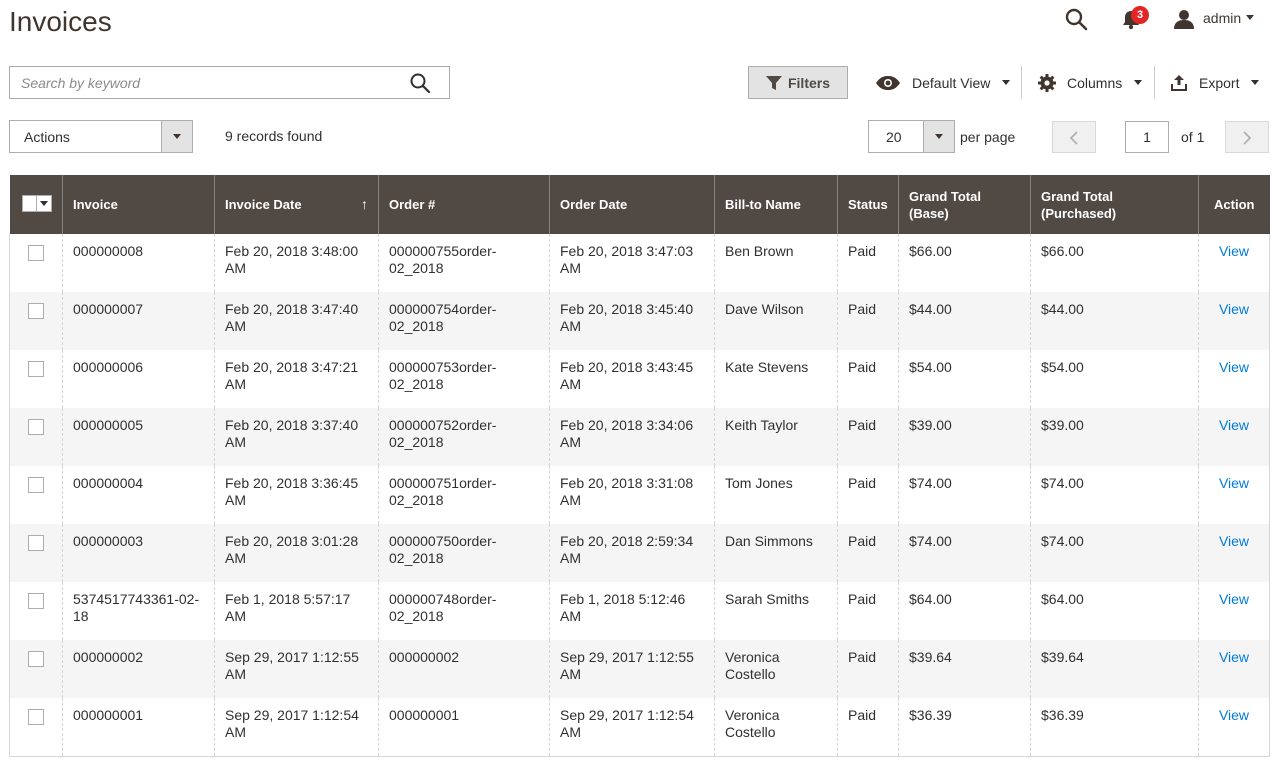 This screenshot has height=769, width=1279. What do you see at coordinates (776, 727) in the screenshot?
I see `bill-to-name-cell: Veronica Costello` at bounding box center [776, 727].